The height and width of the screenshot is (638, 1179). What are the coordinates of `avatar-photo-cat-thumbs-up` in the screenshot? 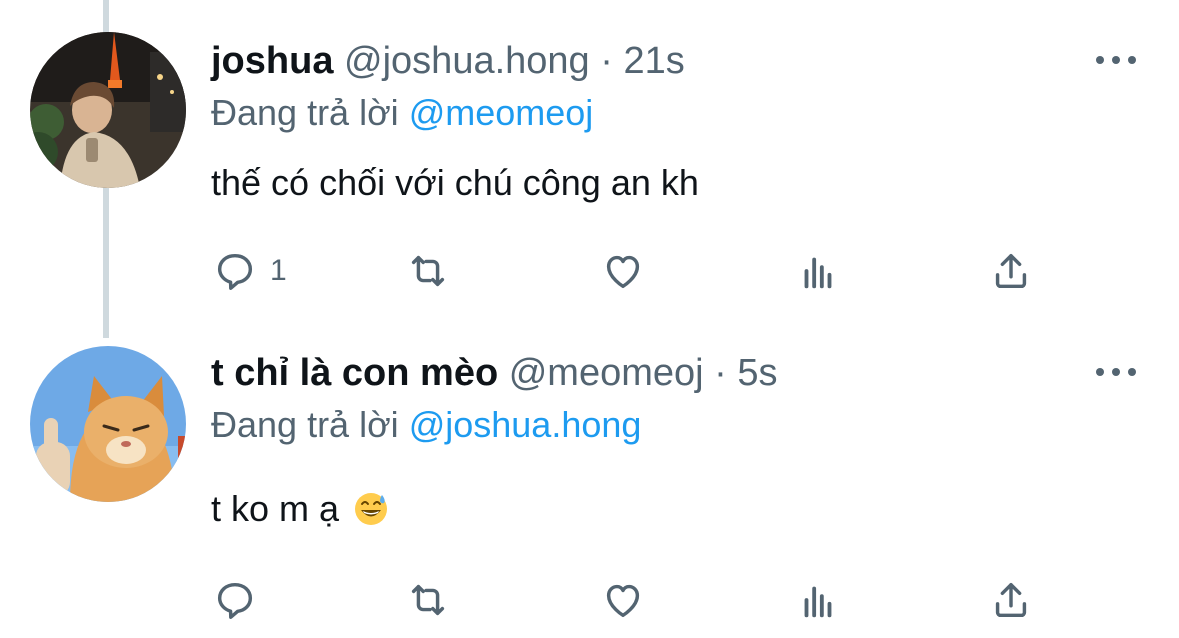 It's located at (108, 424).